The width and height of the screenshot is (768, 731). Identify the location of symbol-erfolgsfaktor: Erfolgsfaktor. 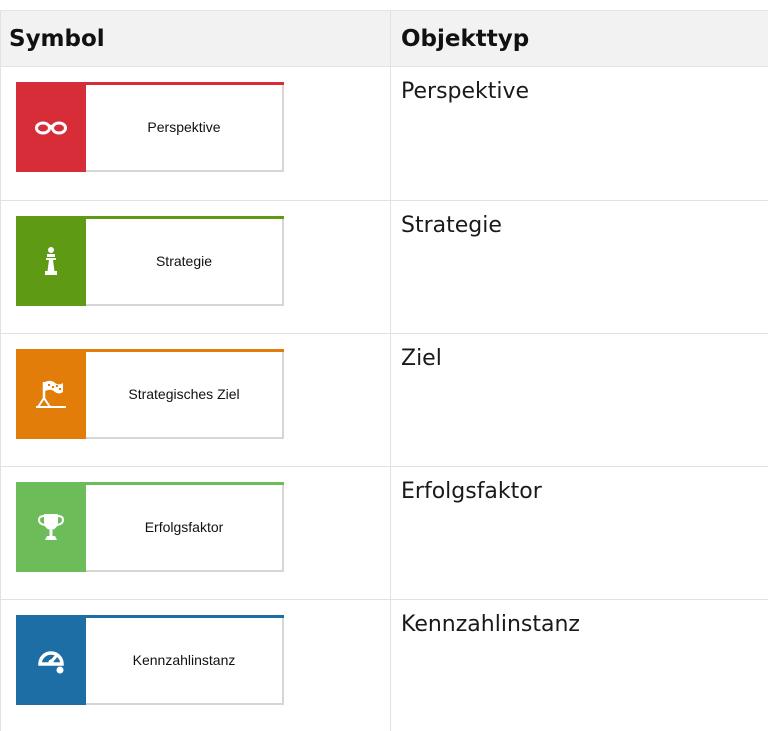
(150, 527).